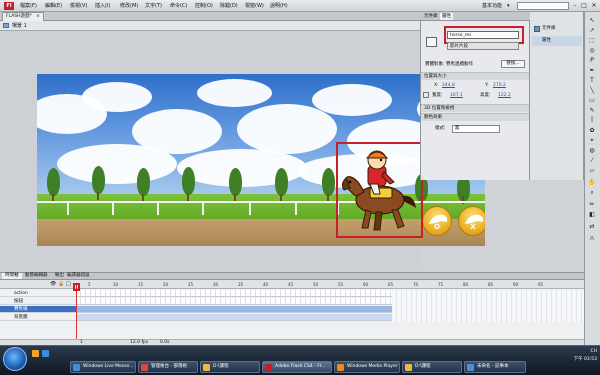  What do you see at coordinates (488, 306) in the screenshot?
I see `empty-frames` at bounding box center [488, 306].